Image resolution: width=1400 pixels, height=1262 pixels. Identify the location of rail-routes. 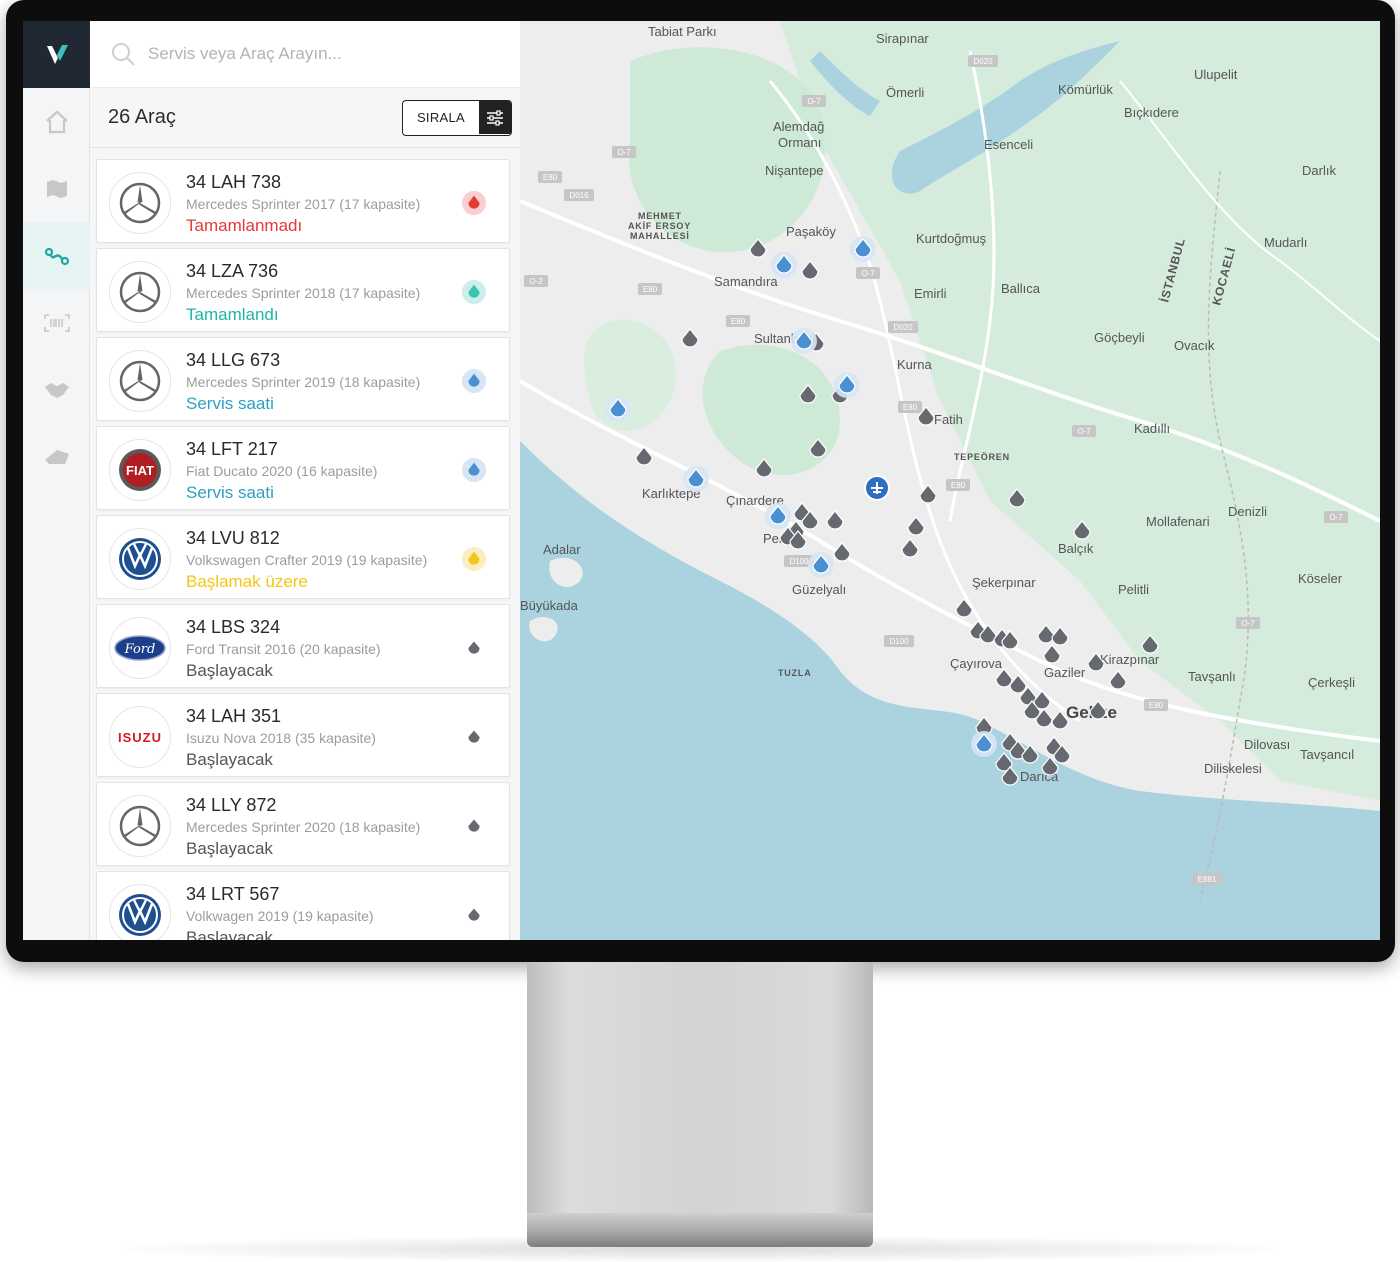
(56, 255).